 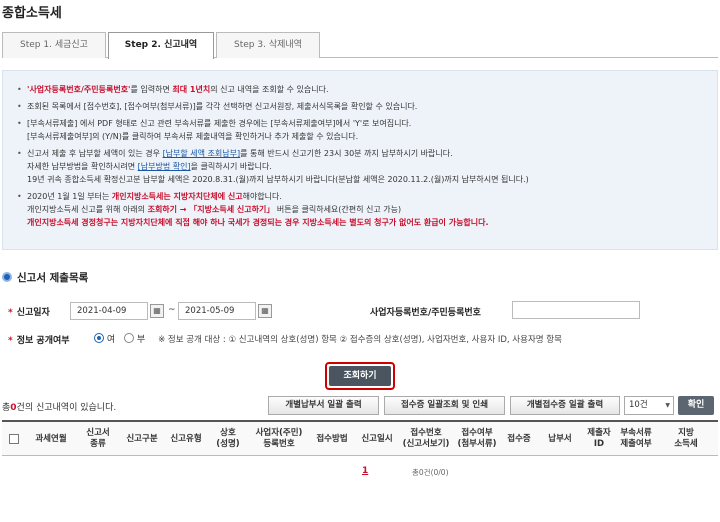 I want to click on date-to-input: 2021-05-09, so click(x=217, y=311).